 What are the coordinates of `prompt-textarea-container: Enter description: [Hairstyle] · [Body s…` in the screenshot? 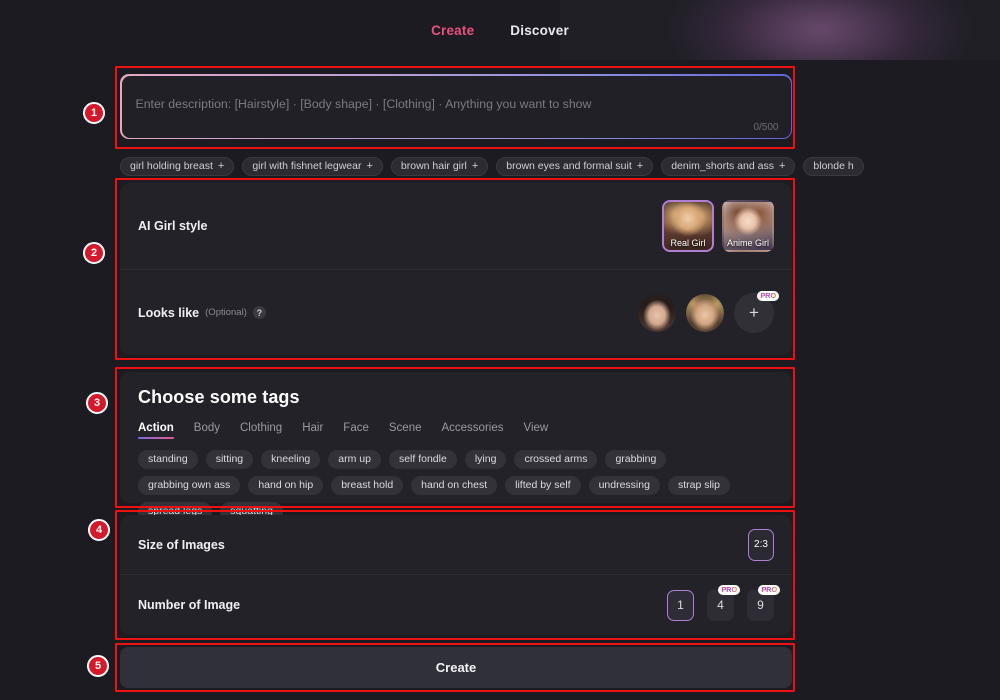 It's located at (456, 106).